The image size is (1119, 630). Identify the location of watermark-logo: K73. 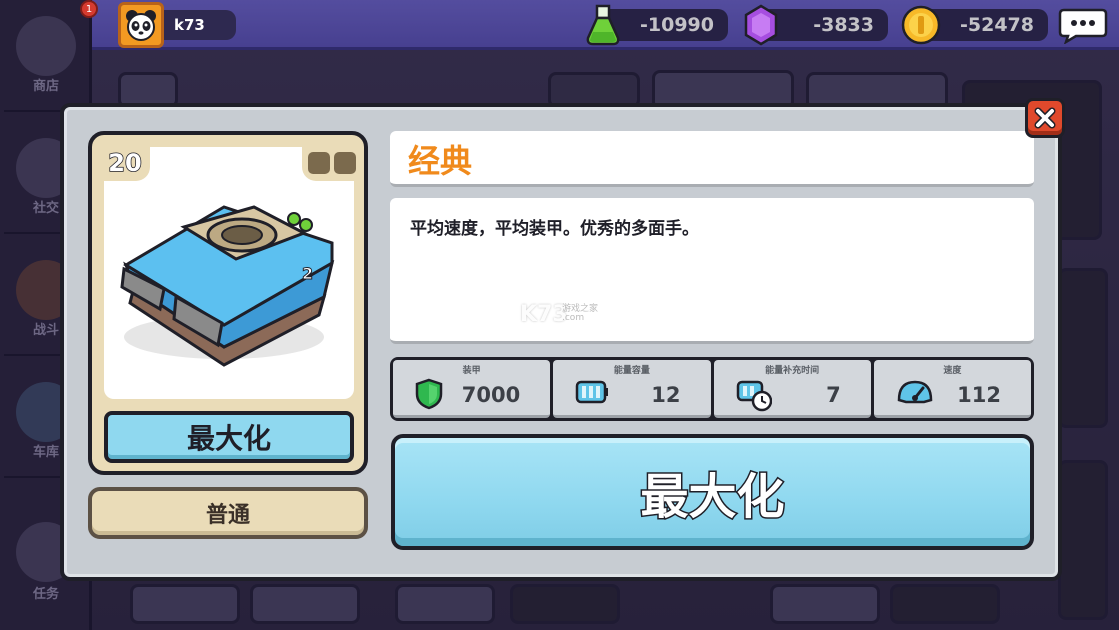
(544, 314).